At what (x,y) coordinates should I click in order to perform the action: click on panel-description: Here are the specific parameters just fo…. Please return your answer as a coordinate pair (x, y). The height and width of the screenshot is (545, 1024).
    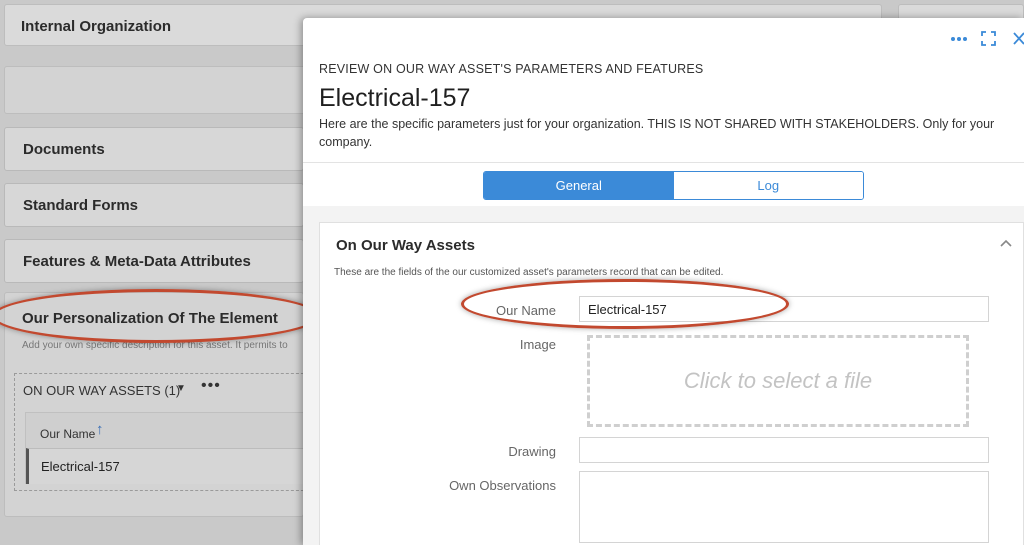
    Looking at the image, I should click on (657, 133).